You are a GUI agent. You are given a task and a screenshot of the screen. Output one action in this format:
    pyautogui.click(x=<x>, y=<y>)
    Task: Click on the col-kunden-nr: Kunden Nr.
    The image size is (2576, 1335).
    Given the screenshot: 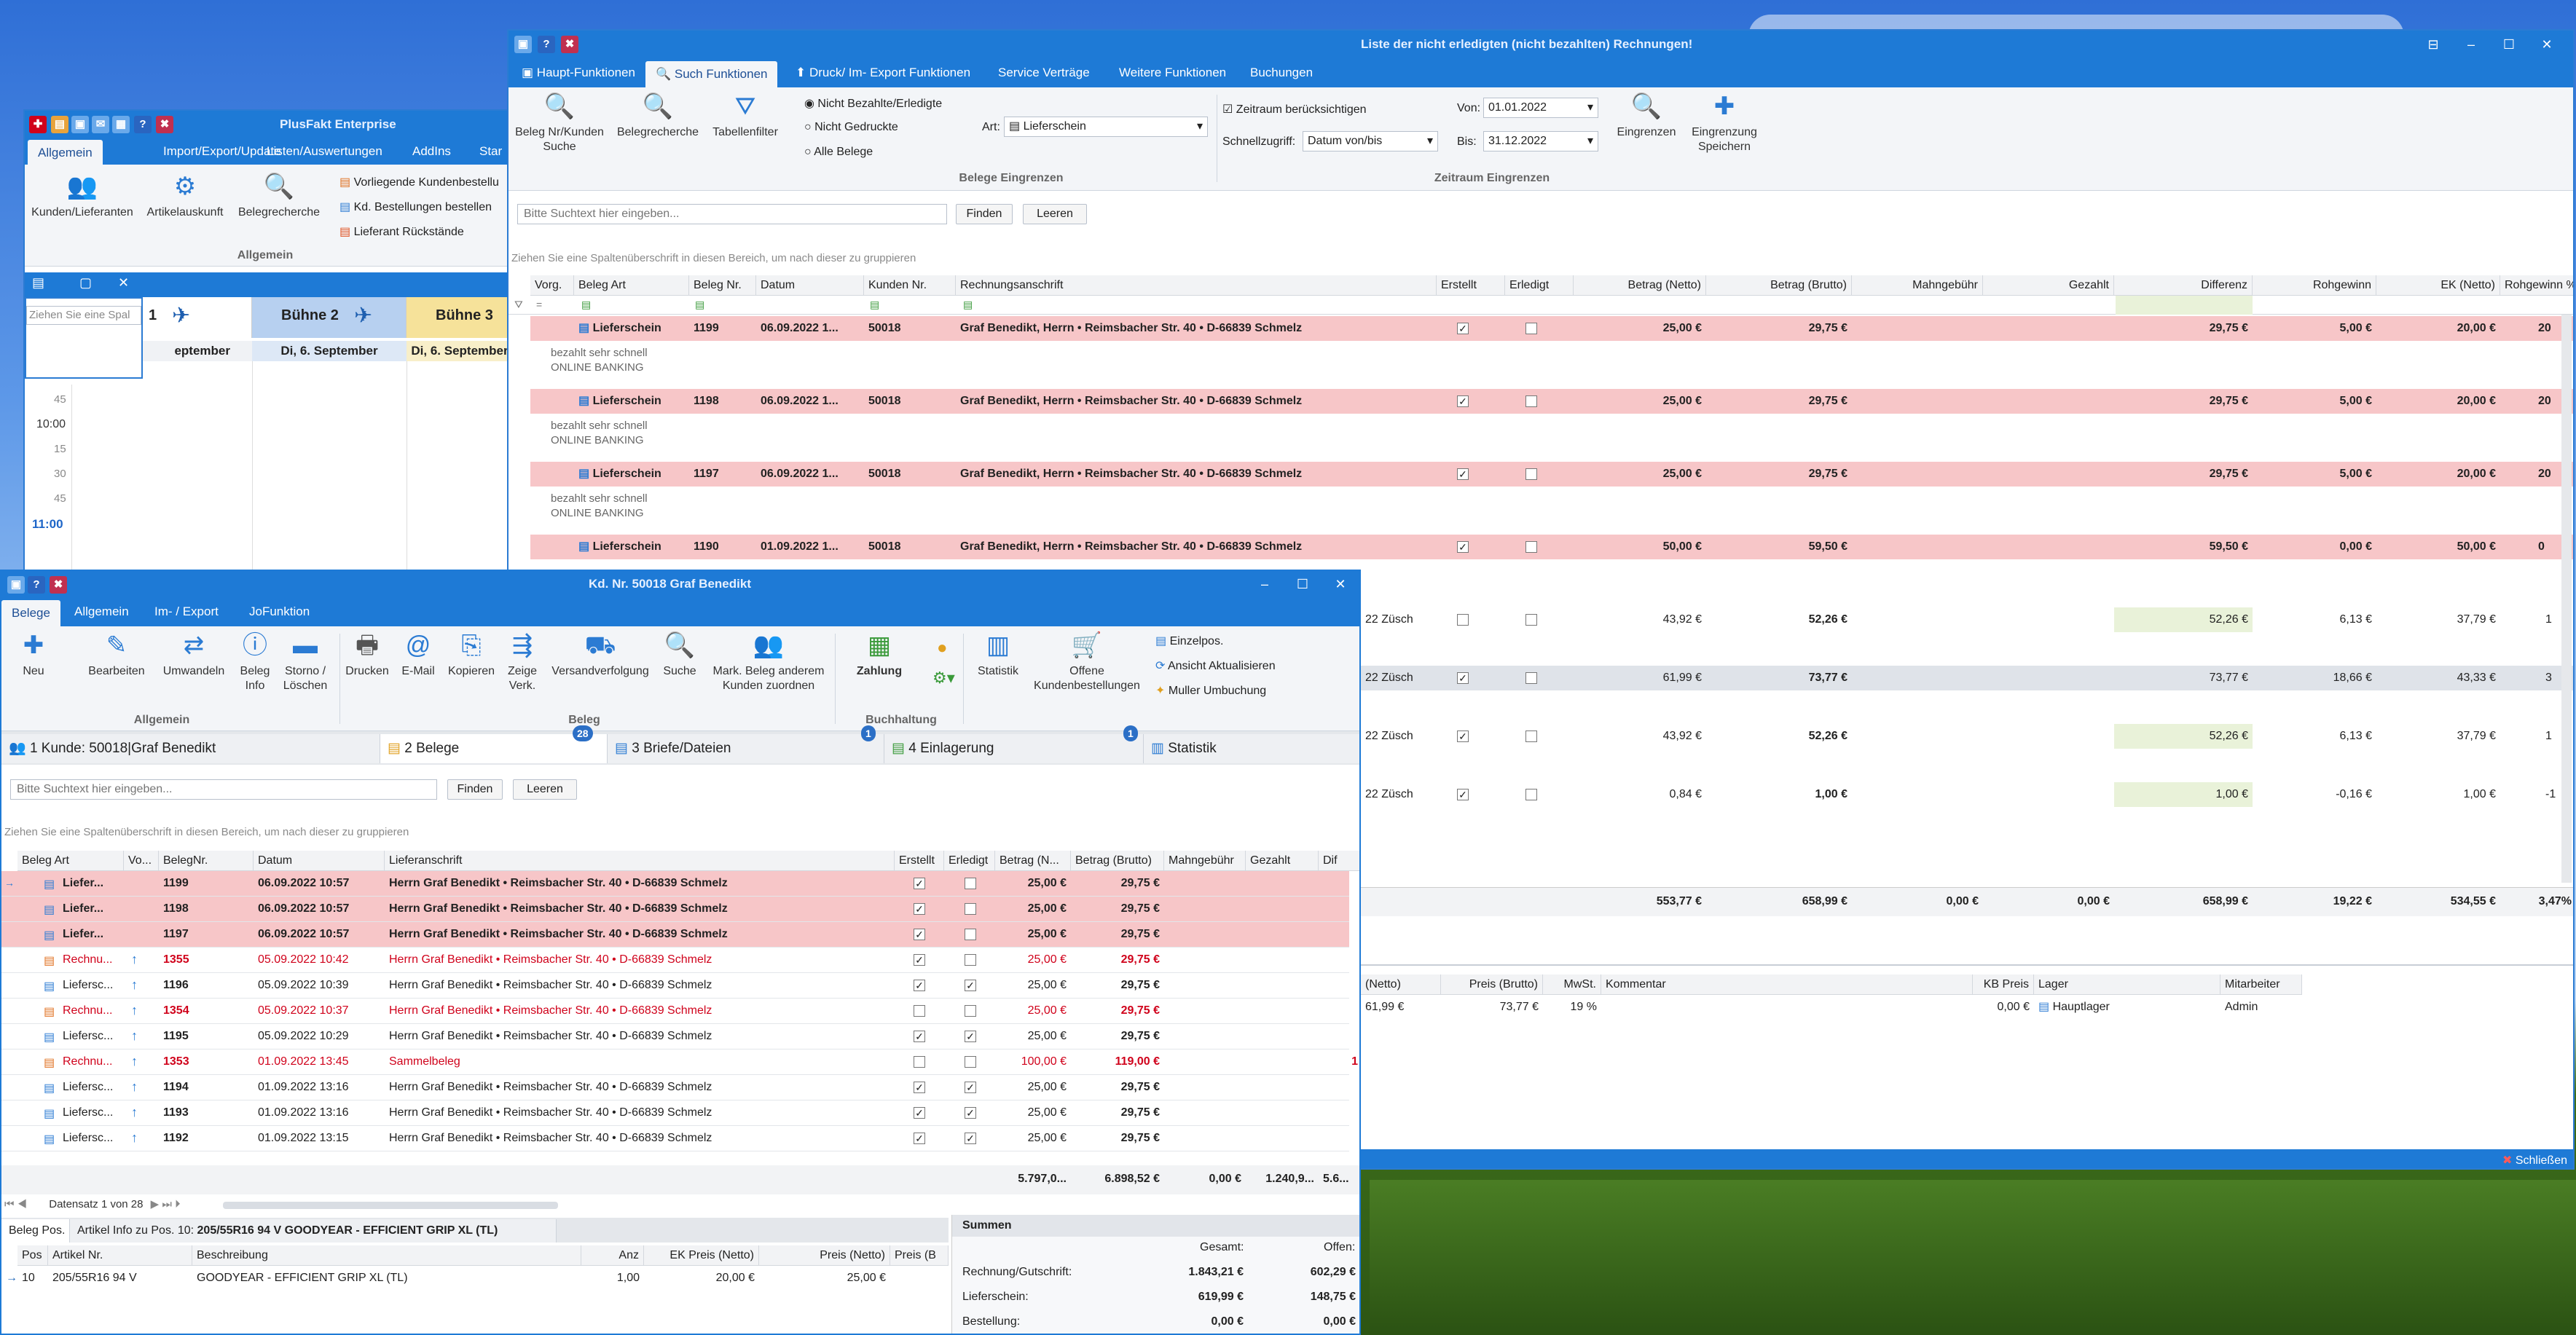 What is the action you would take?
    pyautogui.click(x=910, y=285)
    